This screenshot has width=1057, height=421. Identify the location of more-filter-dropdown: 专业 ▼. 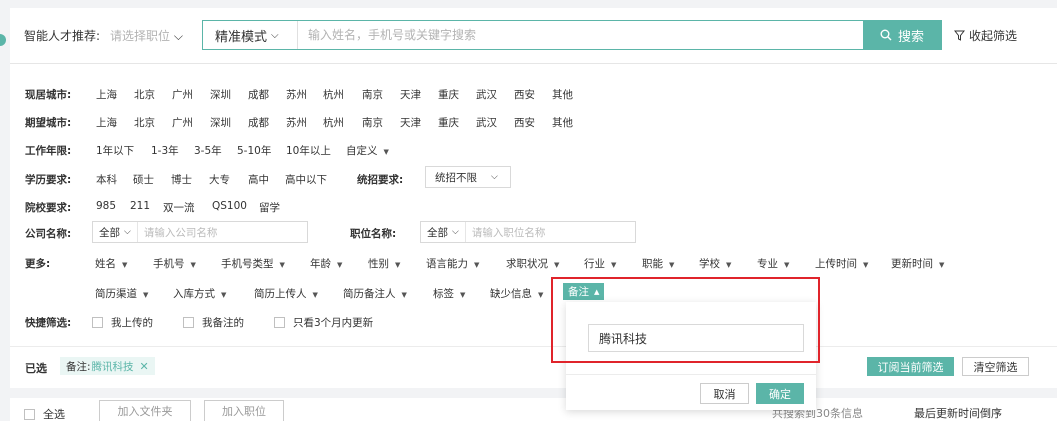
(773, 263).